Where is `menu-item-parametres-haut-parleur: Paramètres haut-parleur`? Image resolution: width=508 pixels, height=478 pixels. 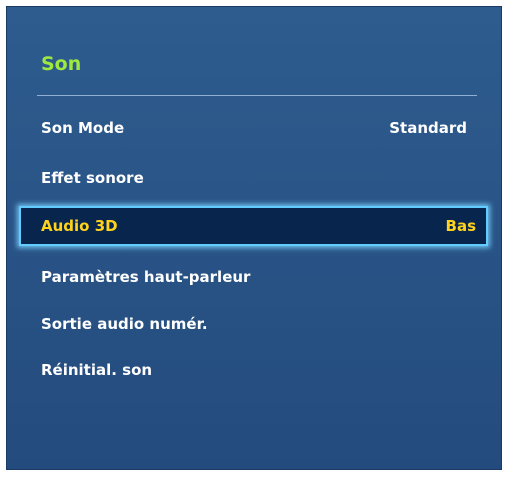 menu-item-parametres-haut-parleur: Paramètres haut-parleur is located at coordinates (254, 277).